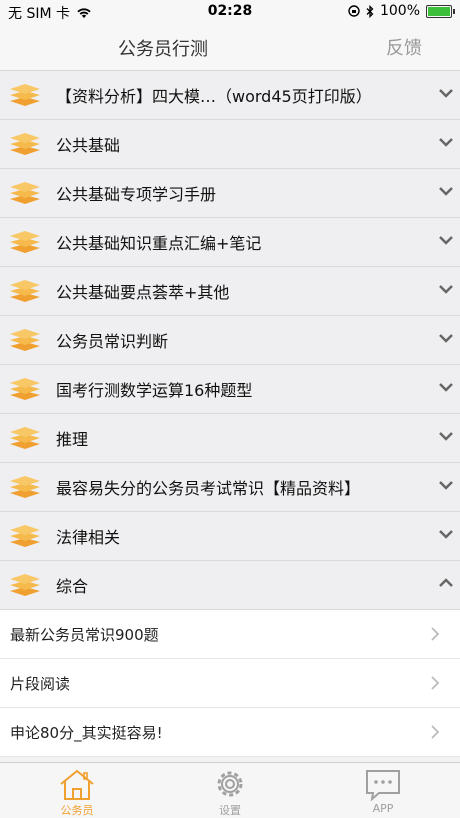  I want to click on house-icon, so click(77, 784).